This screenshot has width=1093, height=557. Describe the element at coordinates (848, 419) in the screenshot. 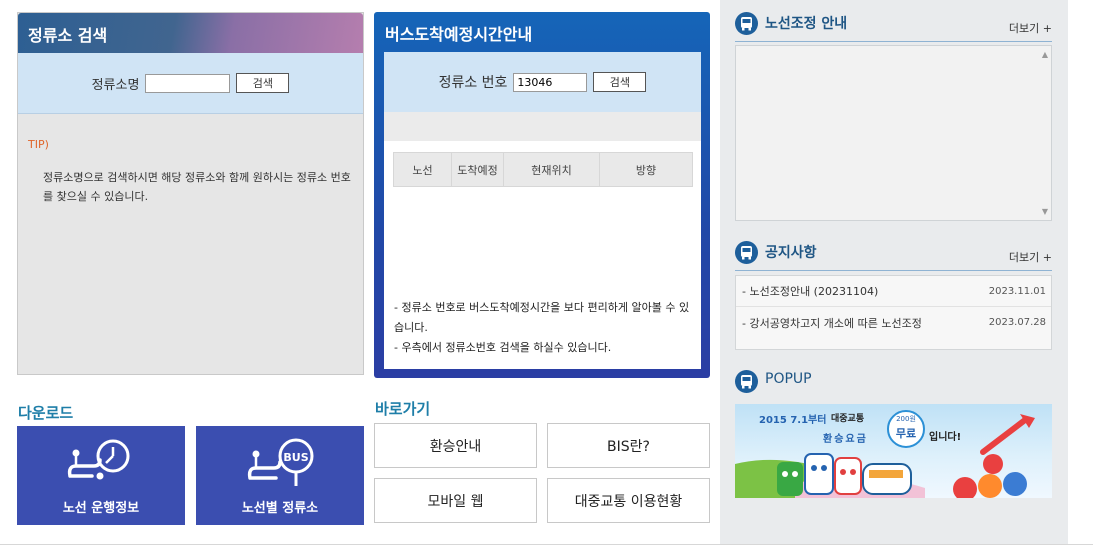

I see `banner-brand: 대중교통` at that location.